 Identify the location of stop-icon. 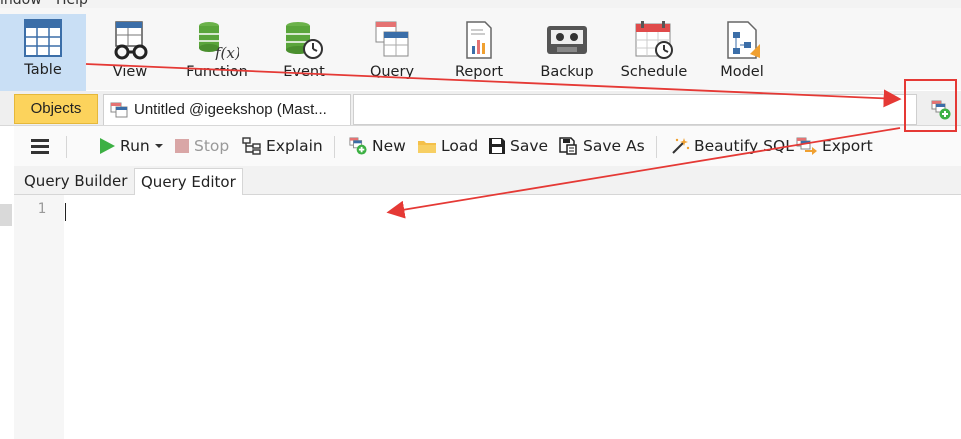
(182, 146).